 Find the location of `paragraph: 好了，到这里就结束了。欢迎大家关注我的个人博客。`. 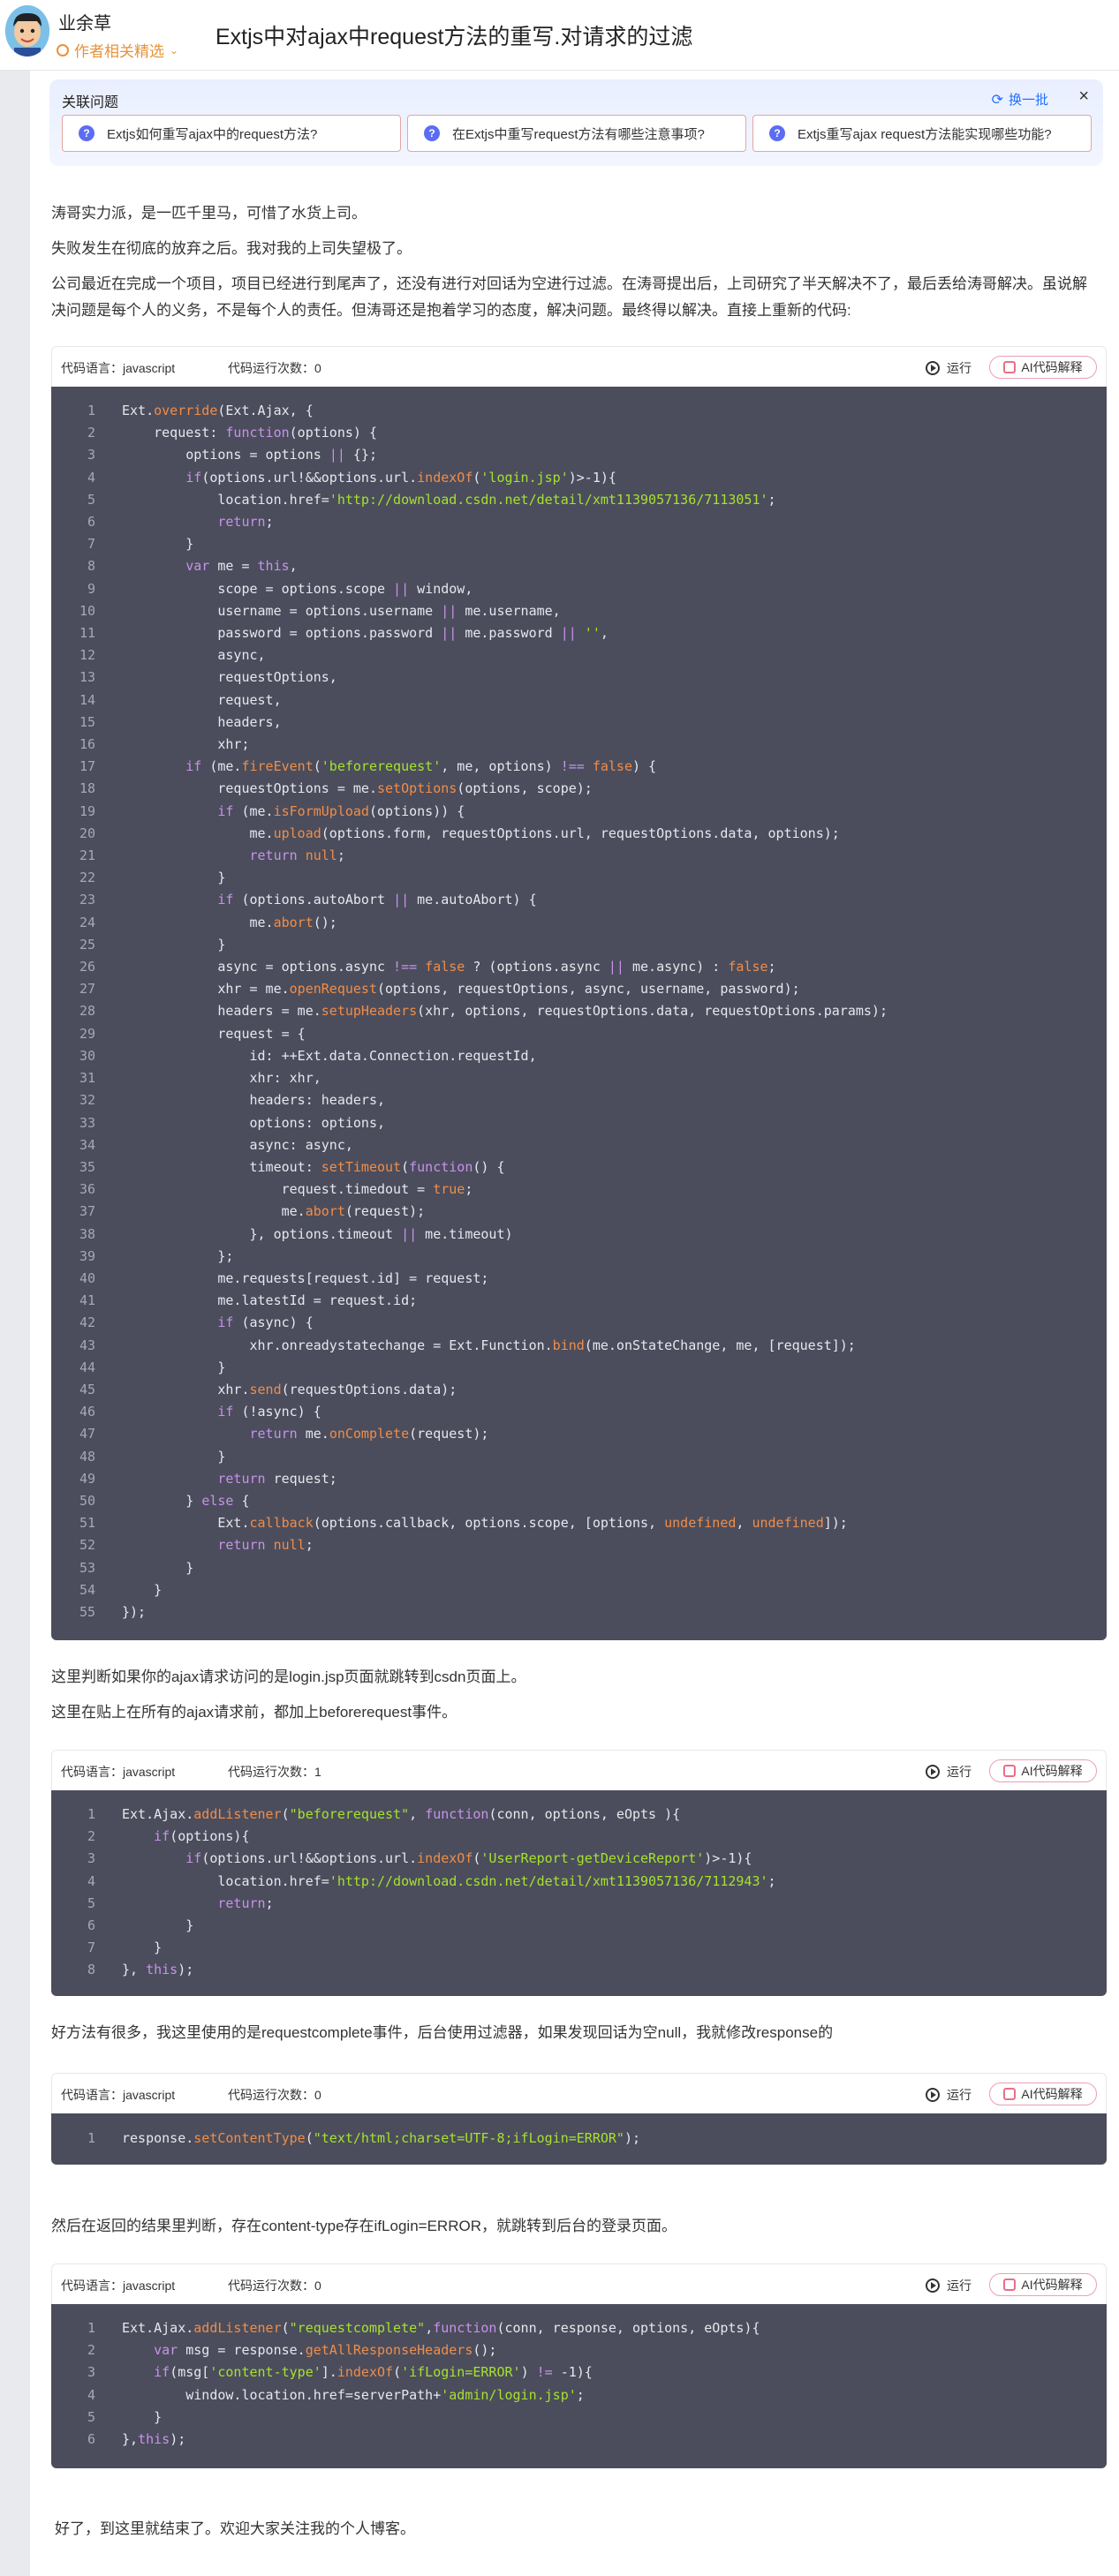

paragraph: 好了，到这里就结束了。欢迎大家关注我的个人博客。 is located at coordinates (235, 2529).